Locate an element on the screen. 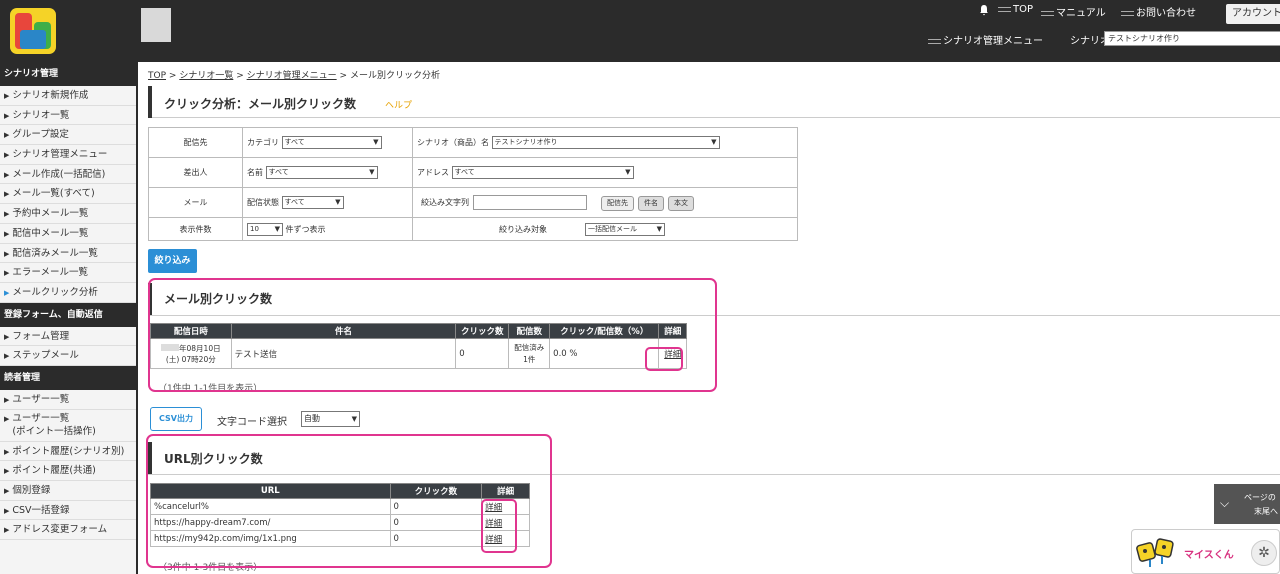 Image resolution: width=1280 pixels, height=574 pixels. sidebar-item-label: 配信中メール一覧 is located at coordinates (50, 233).